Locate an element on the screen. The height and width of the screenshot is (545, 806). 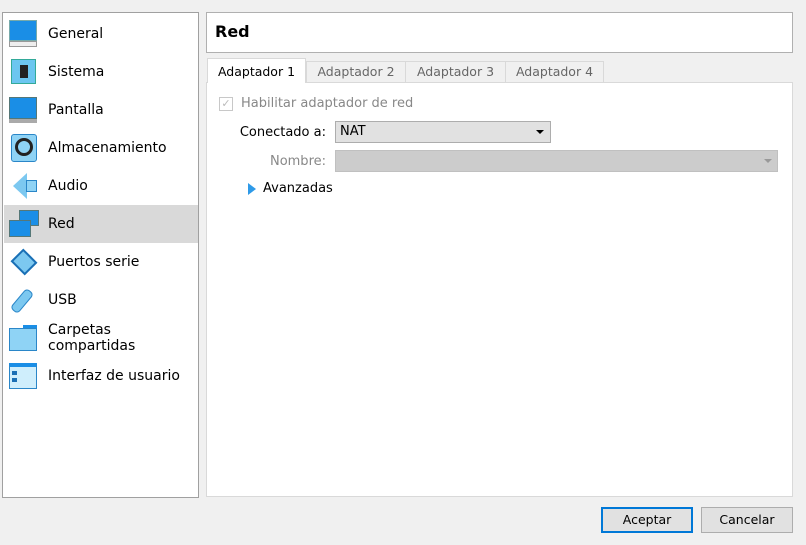
network-icon is located at coordinates (23, 224).